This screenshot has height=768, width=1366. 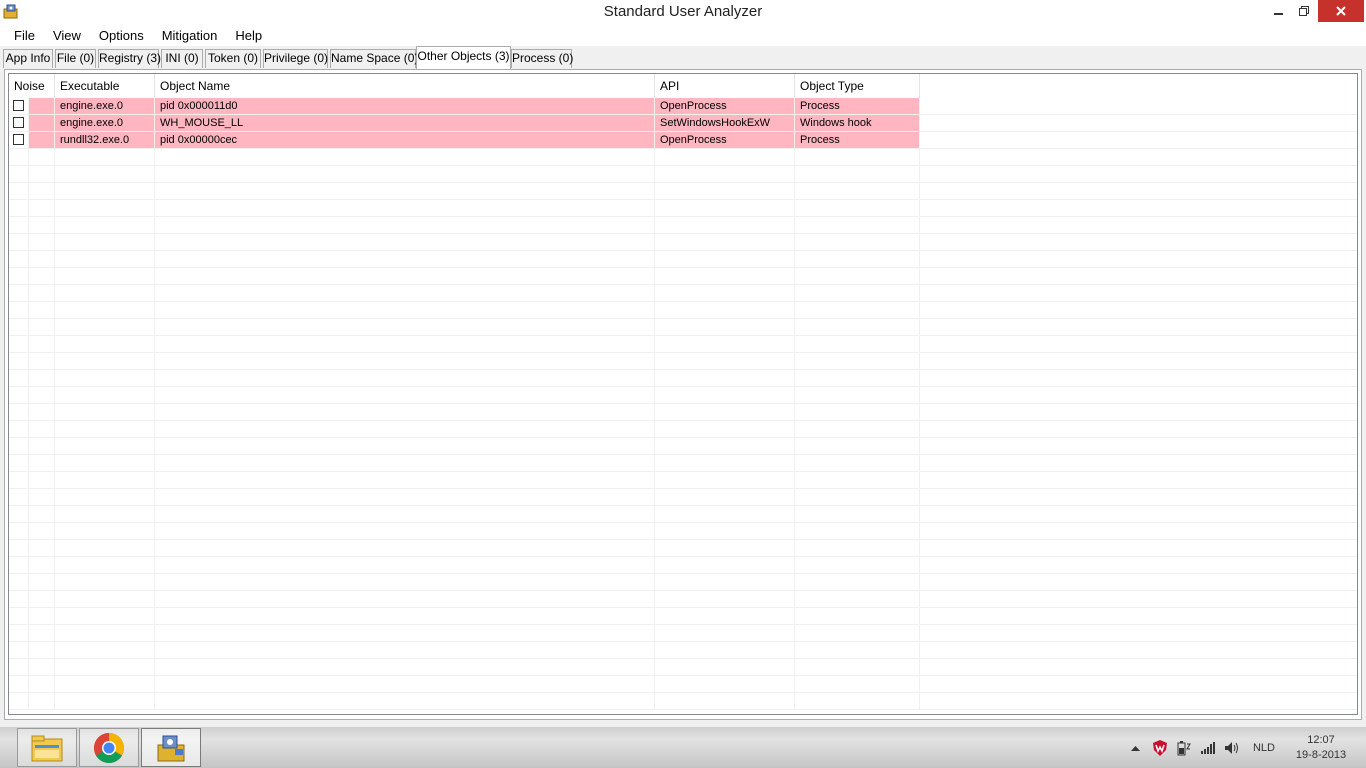 What do you see at coordinates (67, 35) in the screenshot?
I see `menu-view: View` at bounding box center [67, 35].